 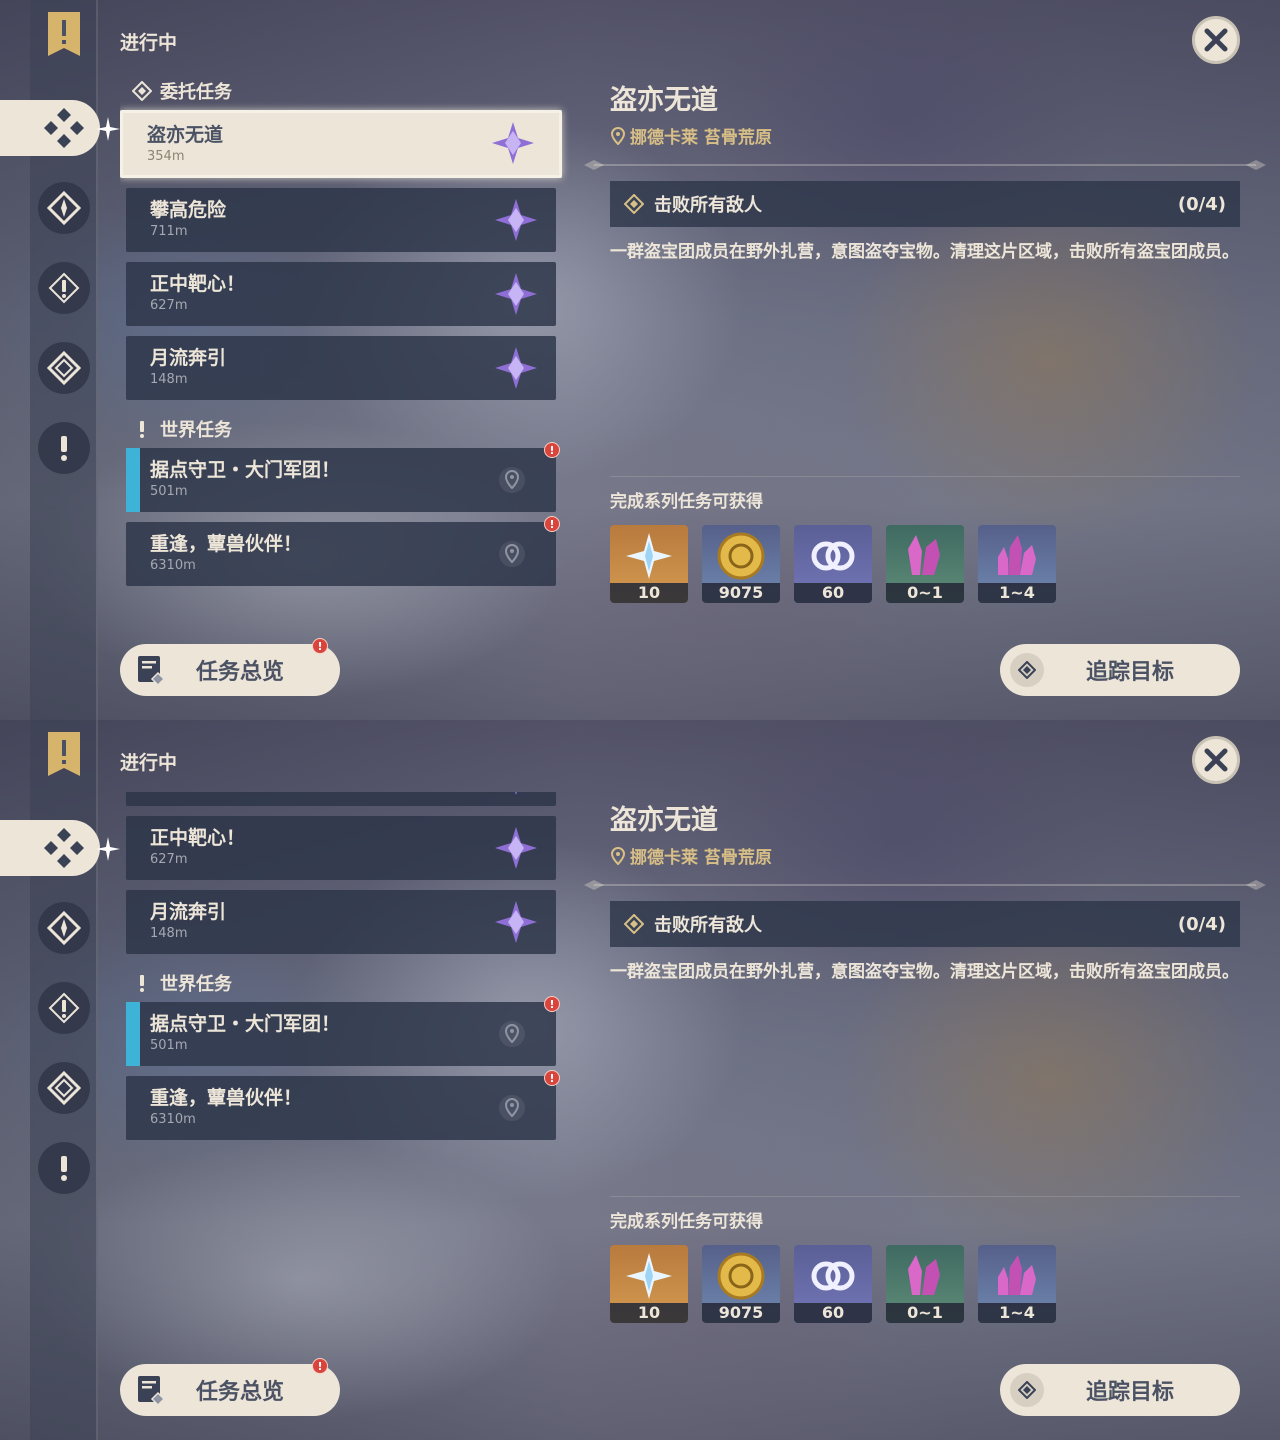 I want to click on objective-text: 击败所有敌人, so click(x=708, y=925).